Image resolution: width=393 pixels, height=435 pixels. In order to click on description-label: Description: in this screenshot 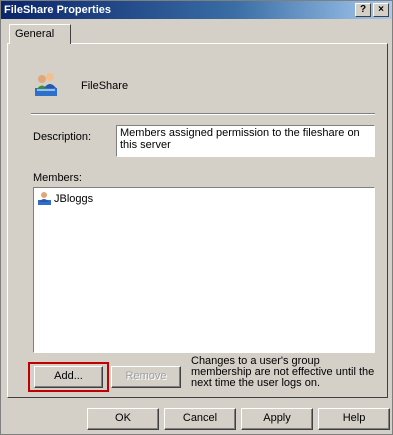, I will do `click(62, 137)`.